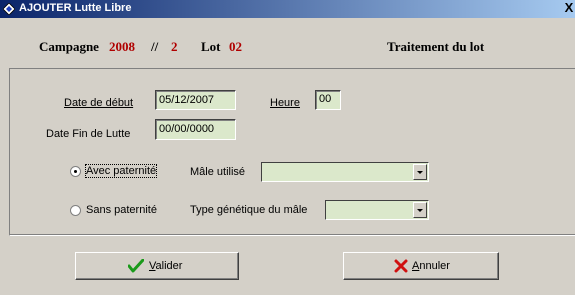 The image size is (575, 295). Describe the element at coordinates (122, 46) in the screenshot. I see `campagne-value: 2008` at that location.